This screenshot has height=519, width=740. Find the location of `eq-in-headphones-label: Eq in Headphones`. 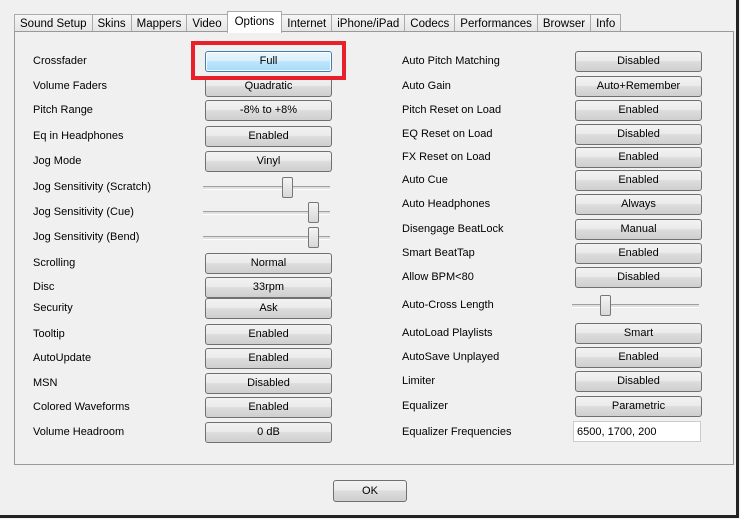

eq-in-headphones-label: Eq in Headphones is located at coordinates (78, 136).